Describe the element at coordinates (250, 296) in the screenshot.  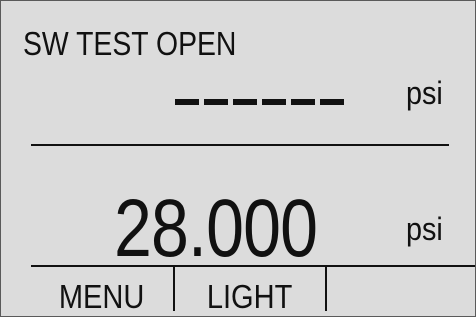
I see `softkey-label: LIGHT` at that location.